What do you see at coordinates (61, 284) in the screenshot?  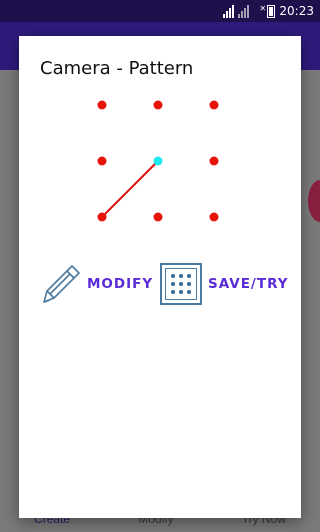 I see `pencil-icon` at bounding box center [61, 284].